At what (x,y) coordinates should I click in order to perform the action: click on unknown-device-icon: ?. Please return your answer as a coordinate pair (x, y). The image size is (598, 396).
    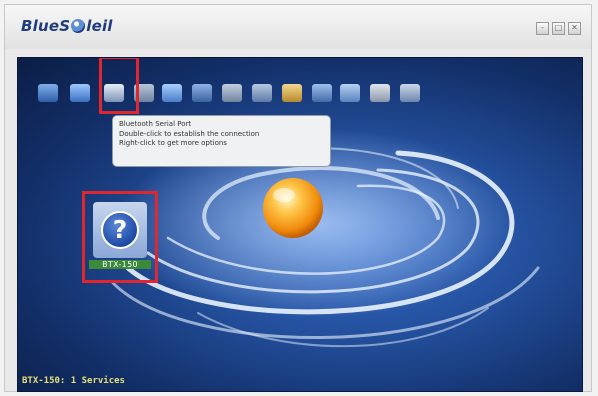
    Looking at the image, I should click on (120, 230).